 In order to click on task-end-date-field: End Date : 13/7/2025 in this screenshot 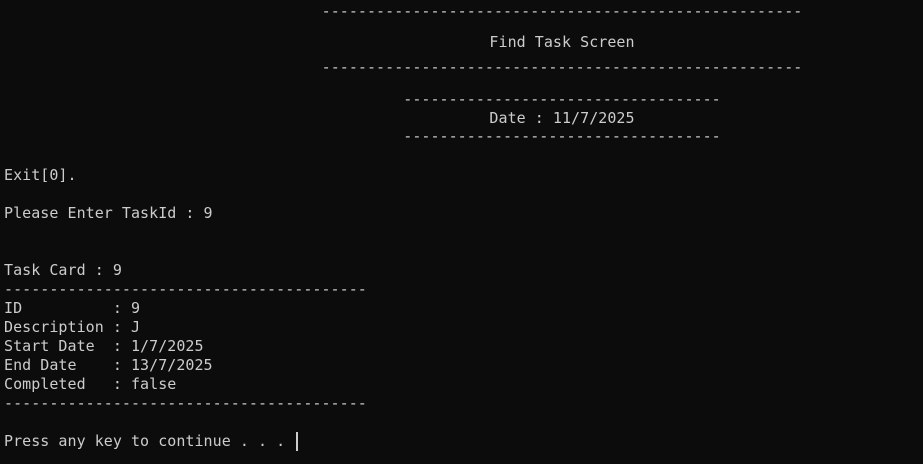, I will do `click(108, 365)`.